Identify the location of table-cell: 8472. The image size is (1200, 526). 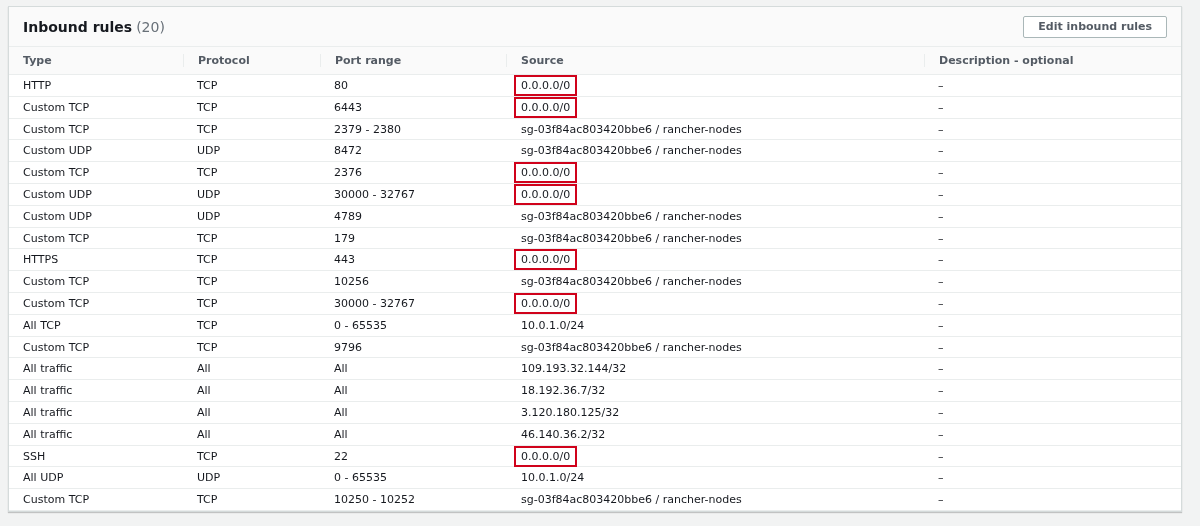
(348, 151).